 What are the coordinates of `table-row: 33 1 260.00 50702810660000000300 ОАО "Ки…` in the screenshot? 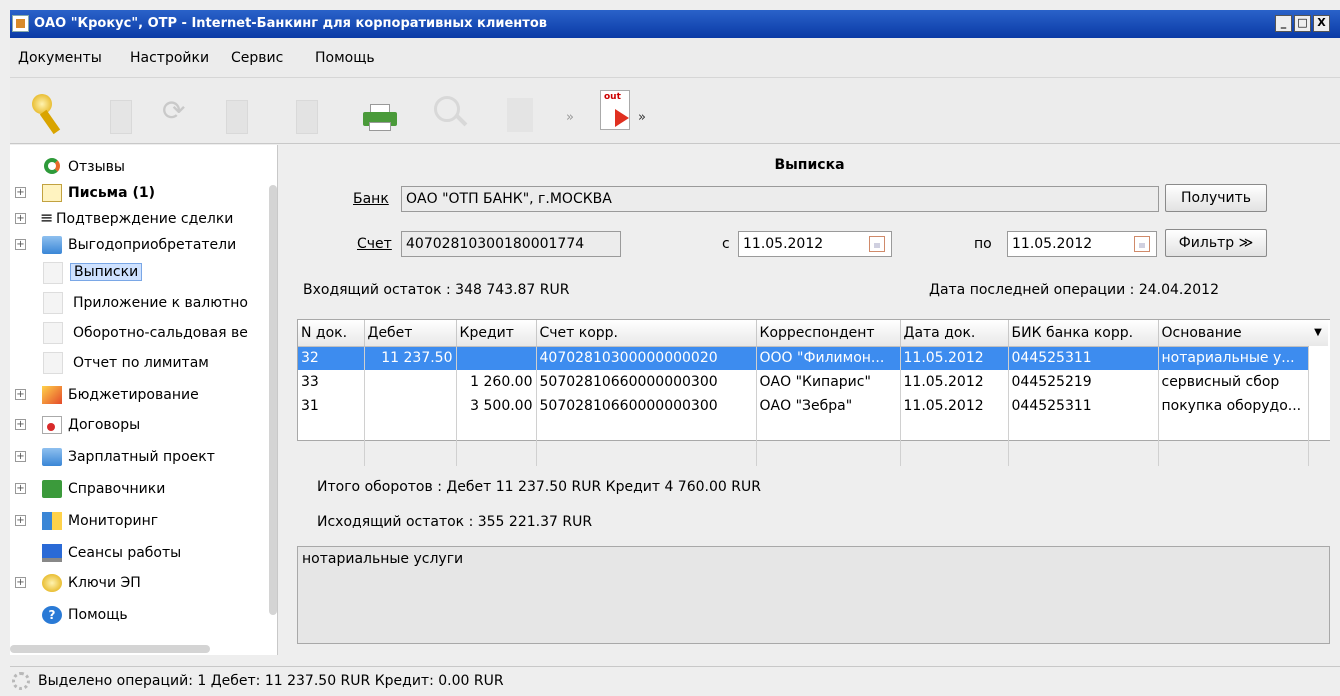 It's located at (803, 382).